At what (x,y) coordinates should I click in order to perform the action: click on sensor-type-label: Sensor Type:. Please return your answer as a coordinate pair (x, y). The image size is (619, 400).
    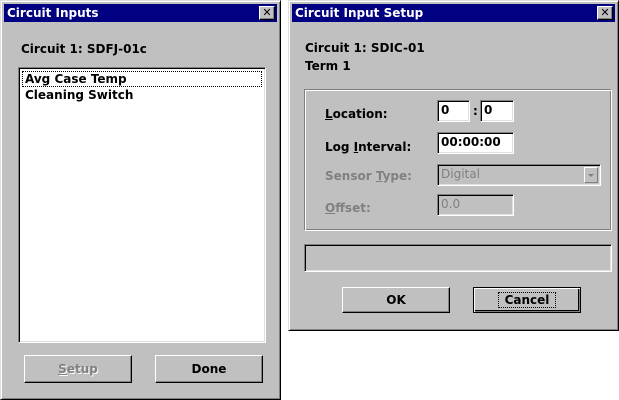
    Looking at the image, I should click on (368, 176).